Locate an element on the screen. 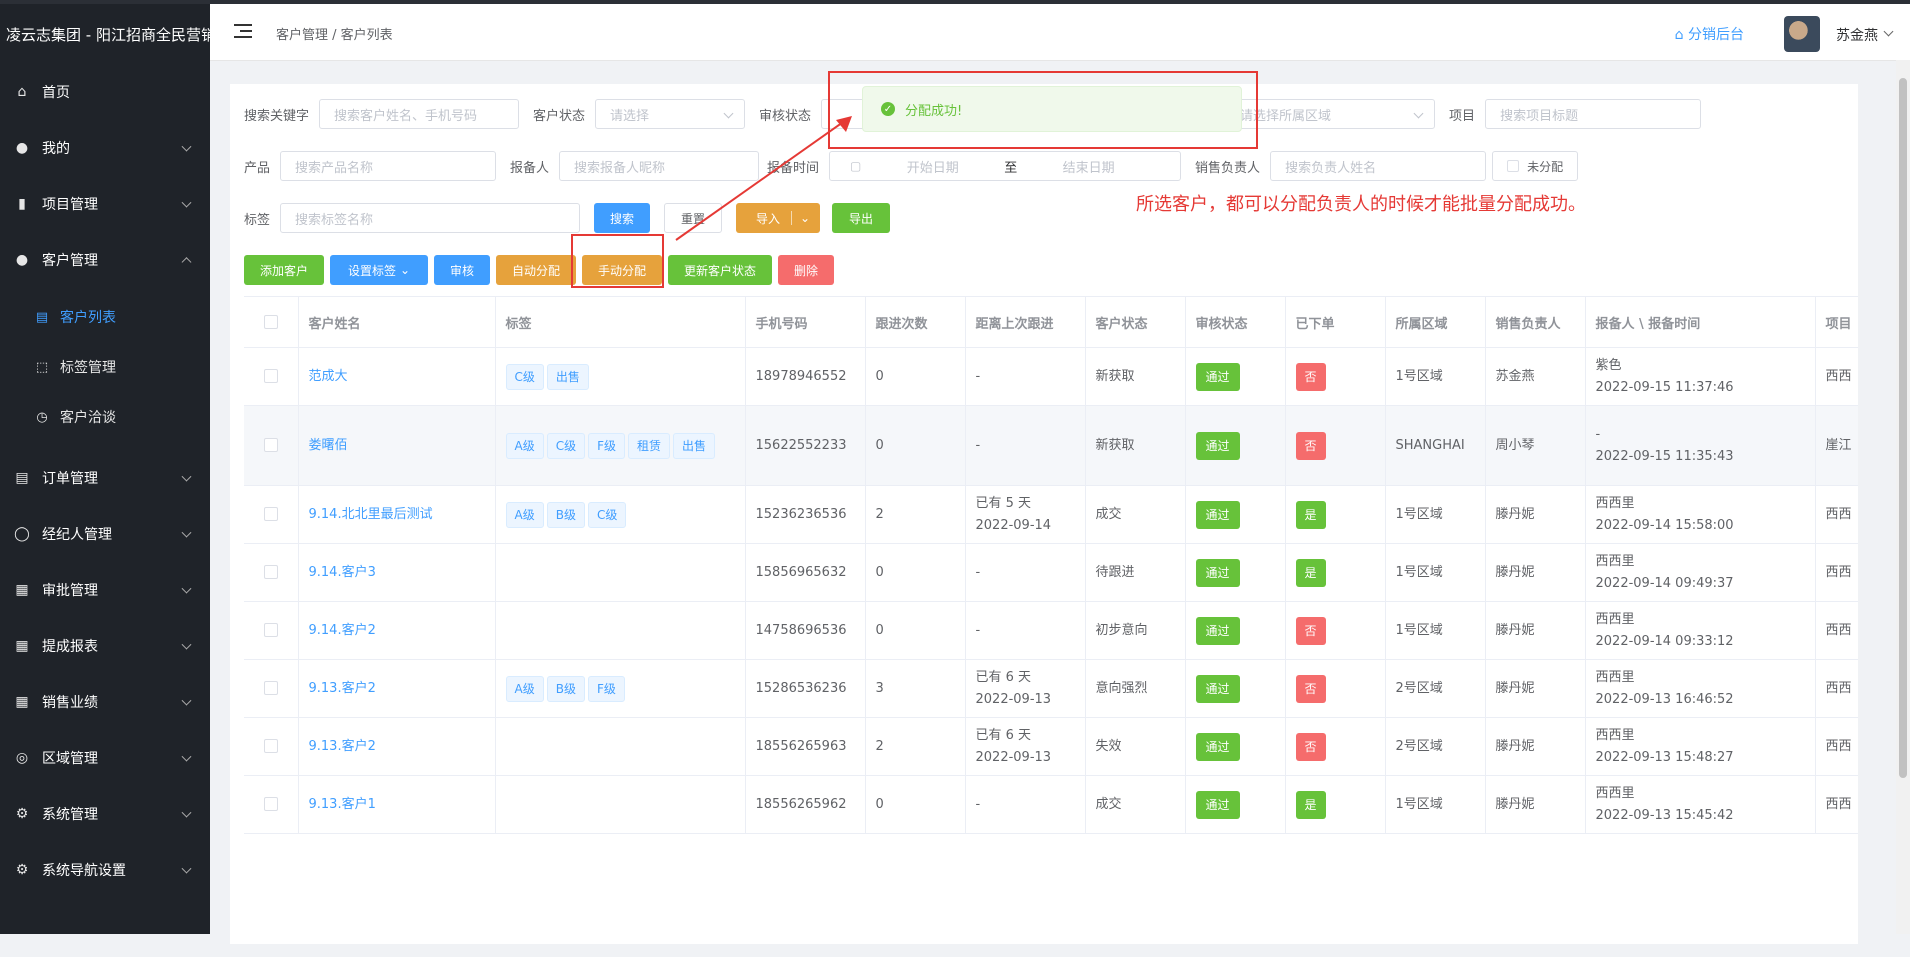  sidebar-item: ⌂ 首页 is located at coordinates (105, 92).